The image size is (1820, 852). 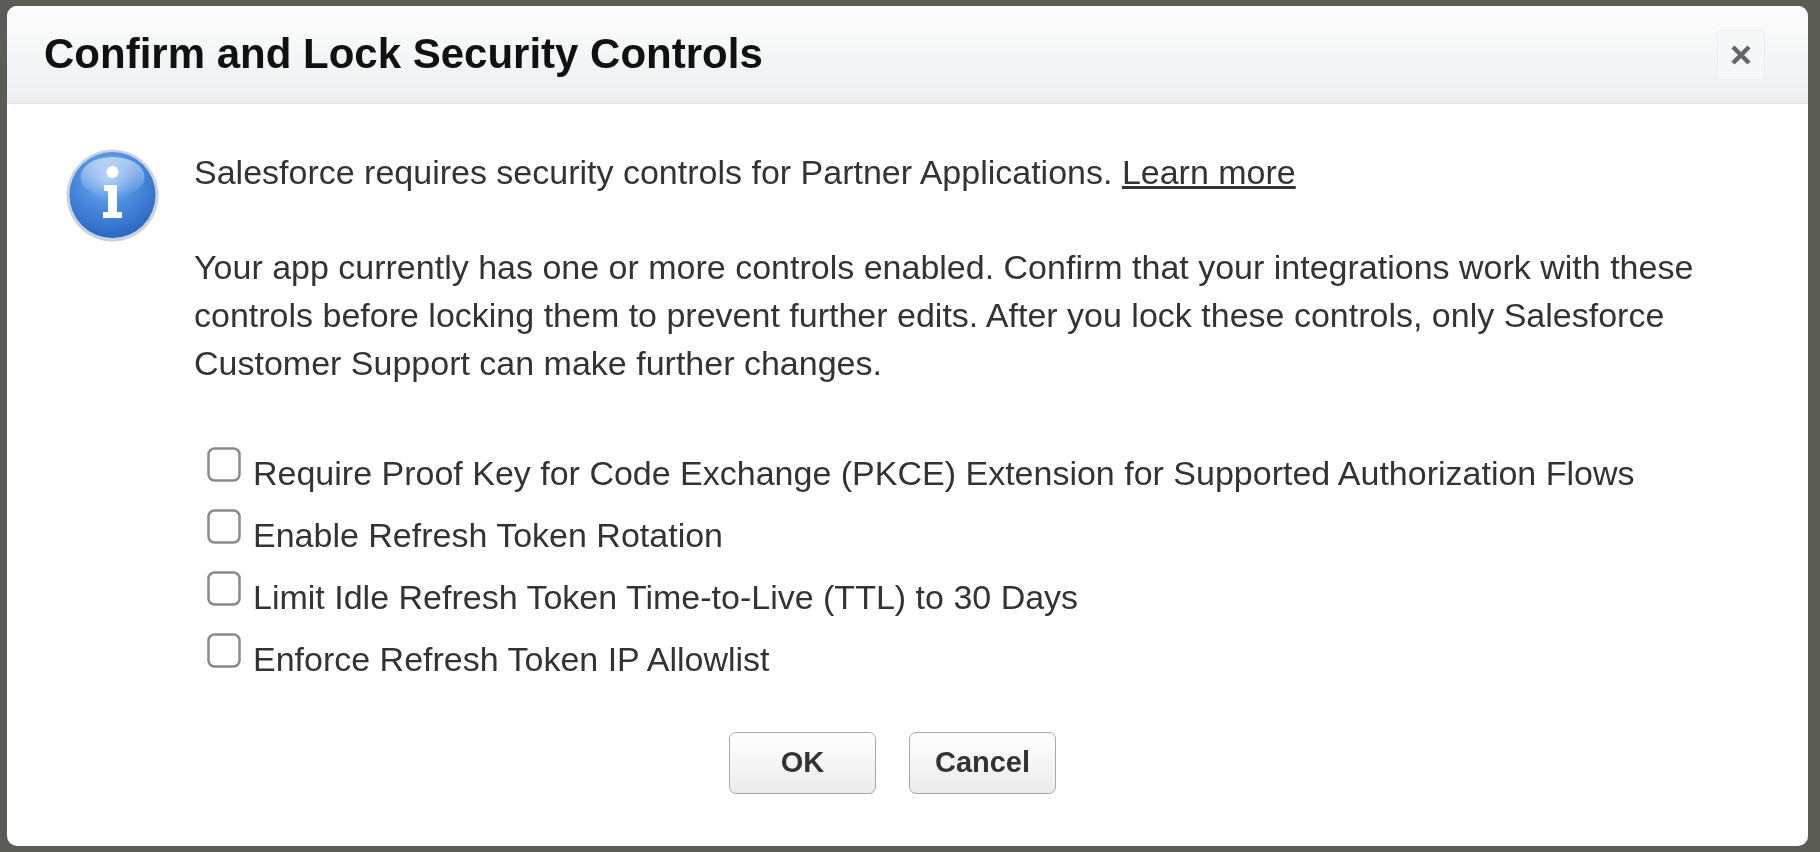 I want to click on close-button, so click(x=1741, y=54).